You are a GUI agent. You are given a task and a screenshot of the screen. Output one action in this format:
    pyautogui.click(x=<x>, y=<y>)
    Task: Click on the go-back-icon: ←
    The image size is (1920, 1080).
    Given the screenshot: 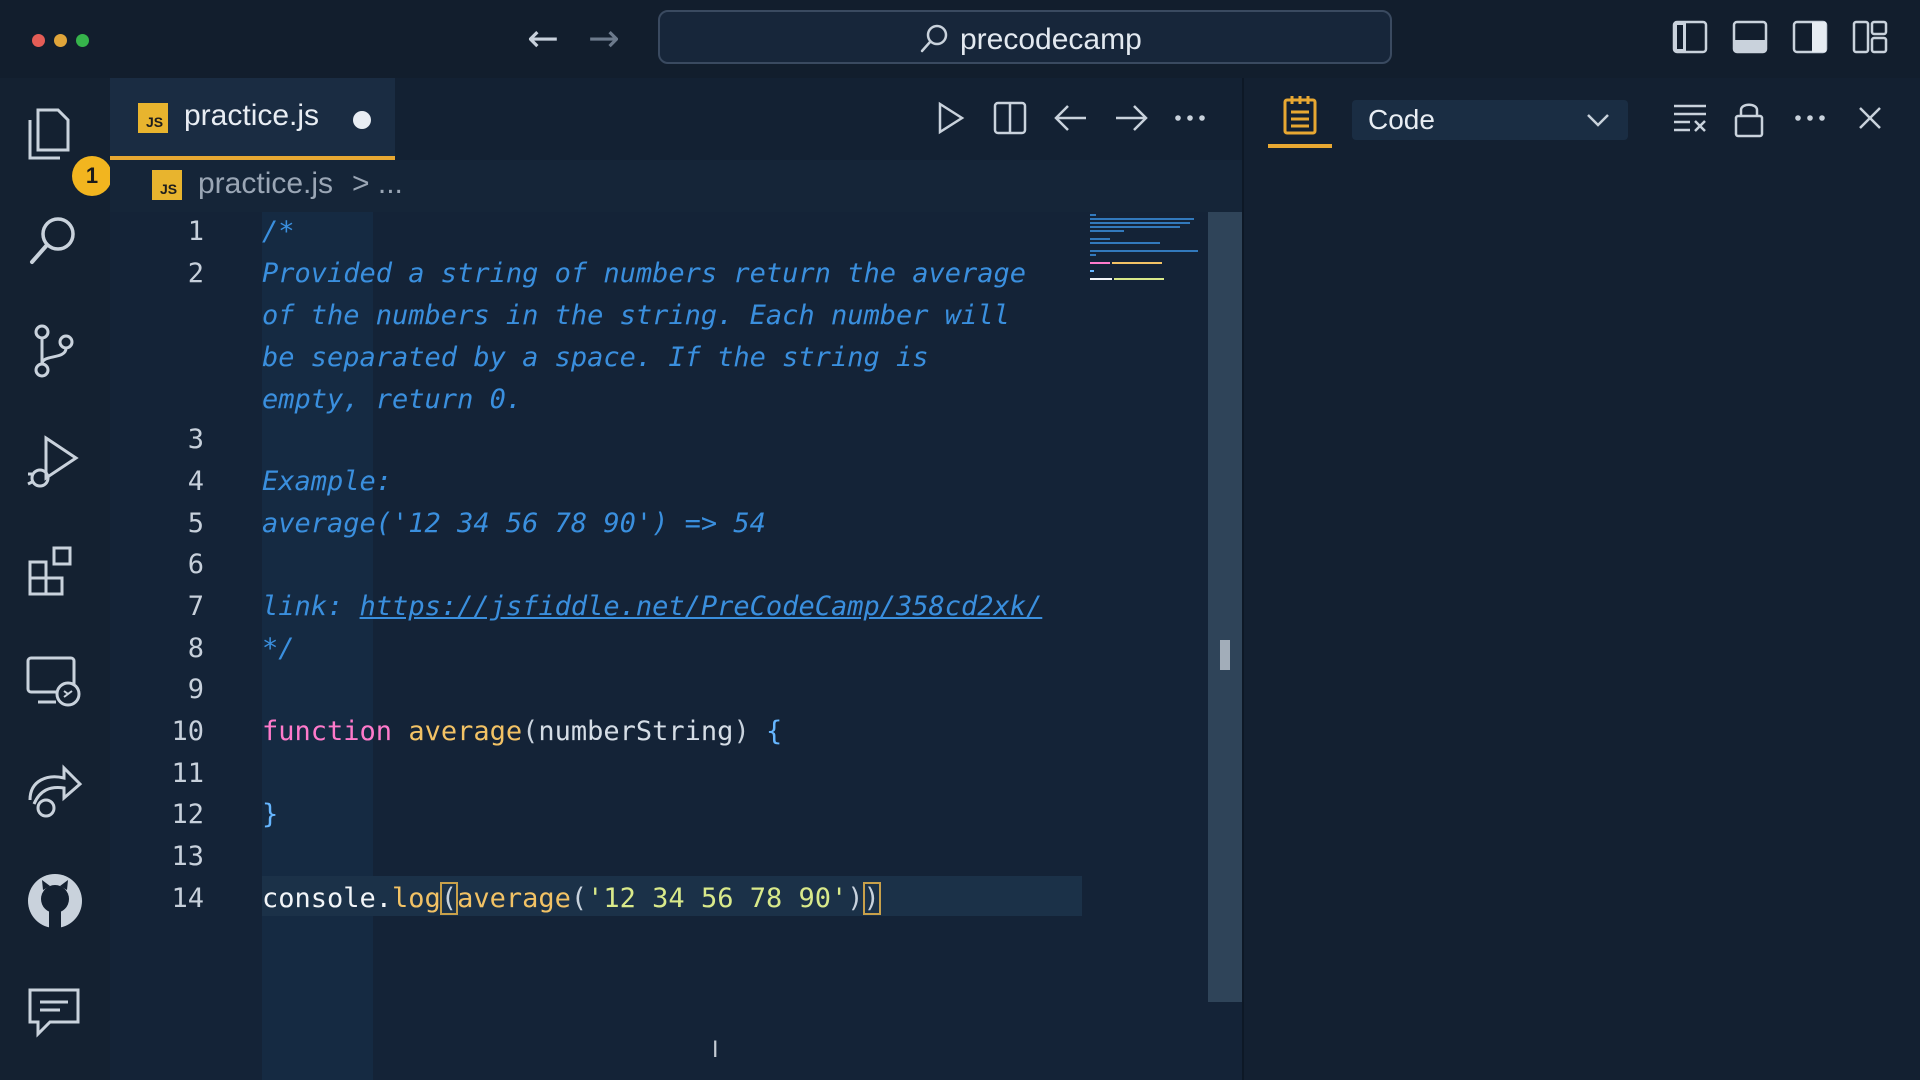 What is the action you would take?
    pyautogui.click(x=543, y=38)
    